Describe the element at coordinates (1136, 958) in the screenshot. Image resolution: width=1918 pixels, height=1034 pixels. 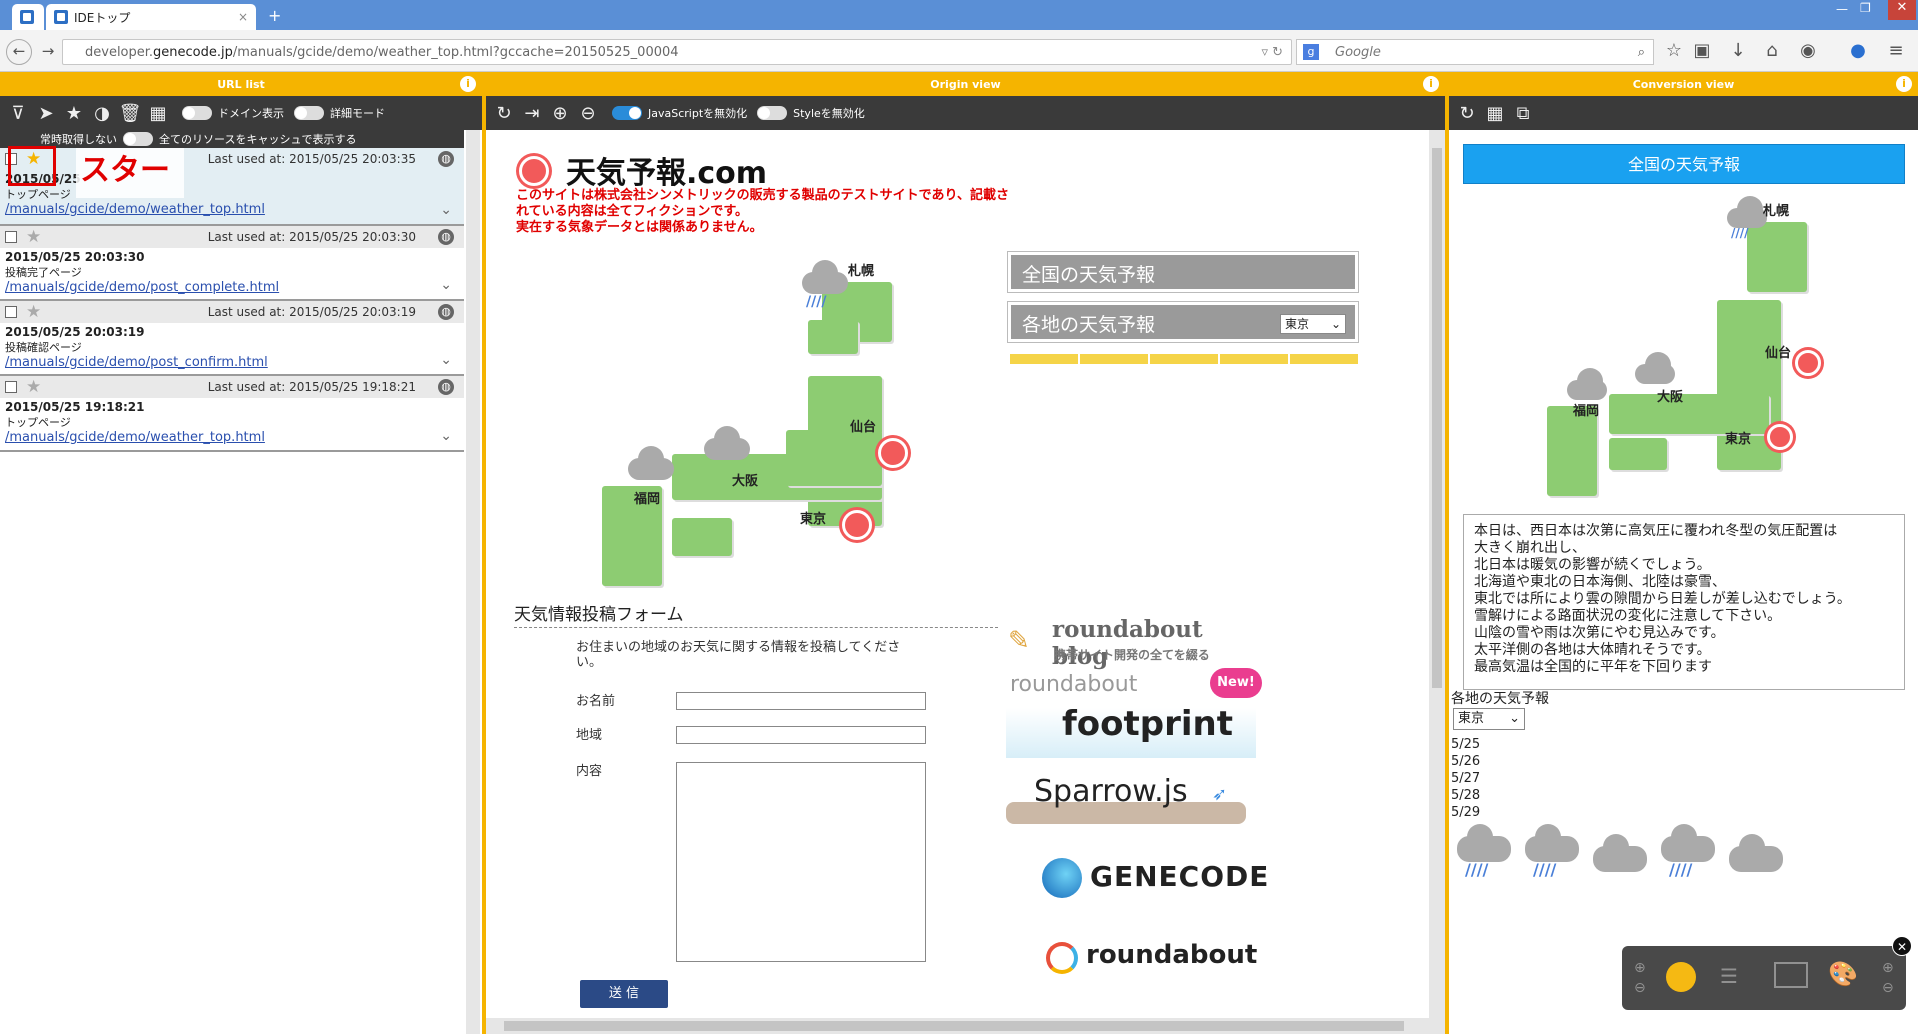
I see `roundabout-banner: roundabout` at that location.